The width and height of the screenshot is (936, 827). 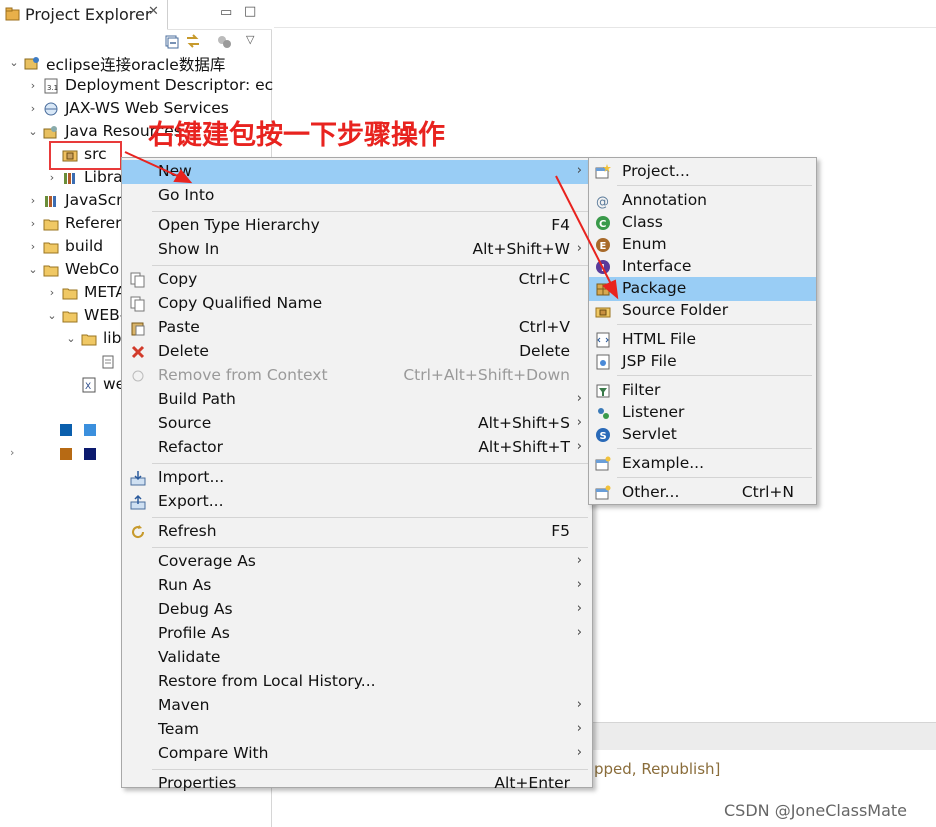 I want to click on arrow-to-new, so click(x=158, y=167).